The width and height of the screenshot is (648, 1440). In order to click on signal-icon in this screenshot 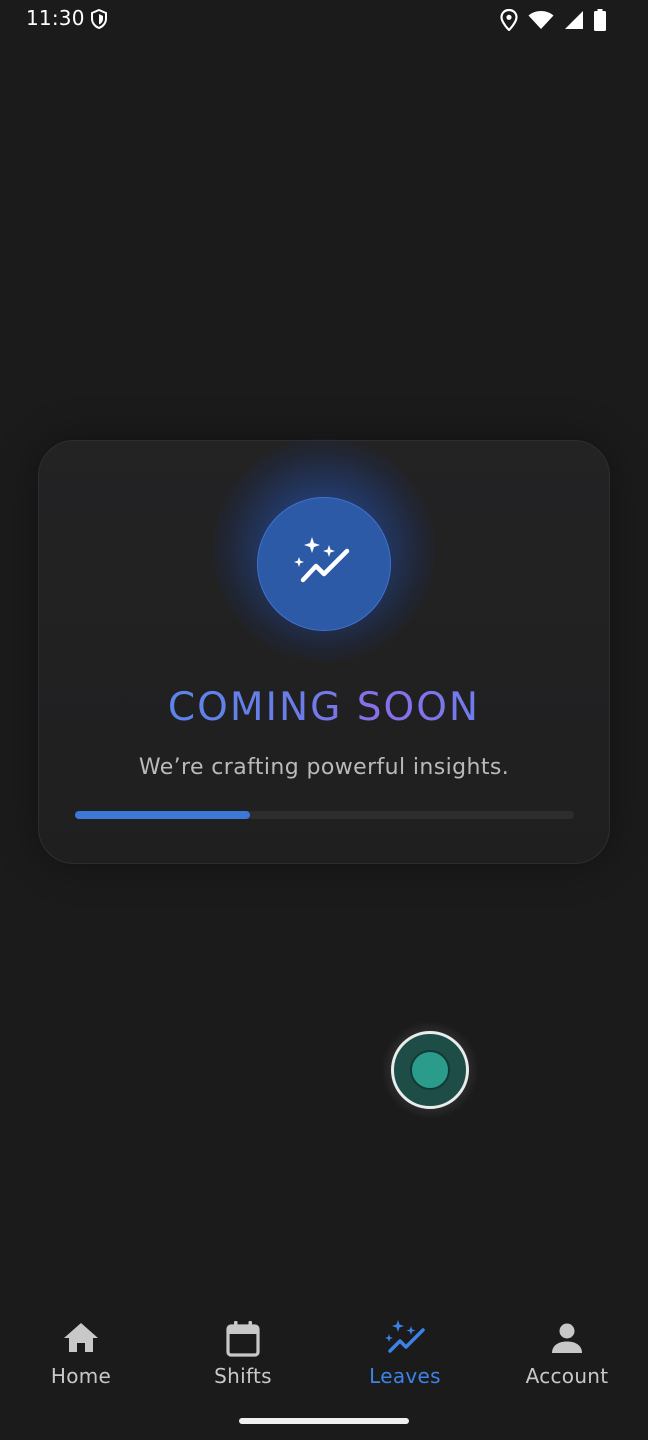, I will do `click(574, 22)`.